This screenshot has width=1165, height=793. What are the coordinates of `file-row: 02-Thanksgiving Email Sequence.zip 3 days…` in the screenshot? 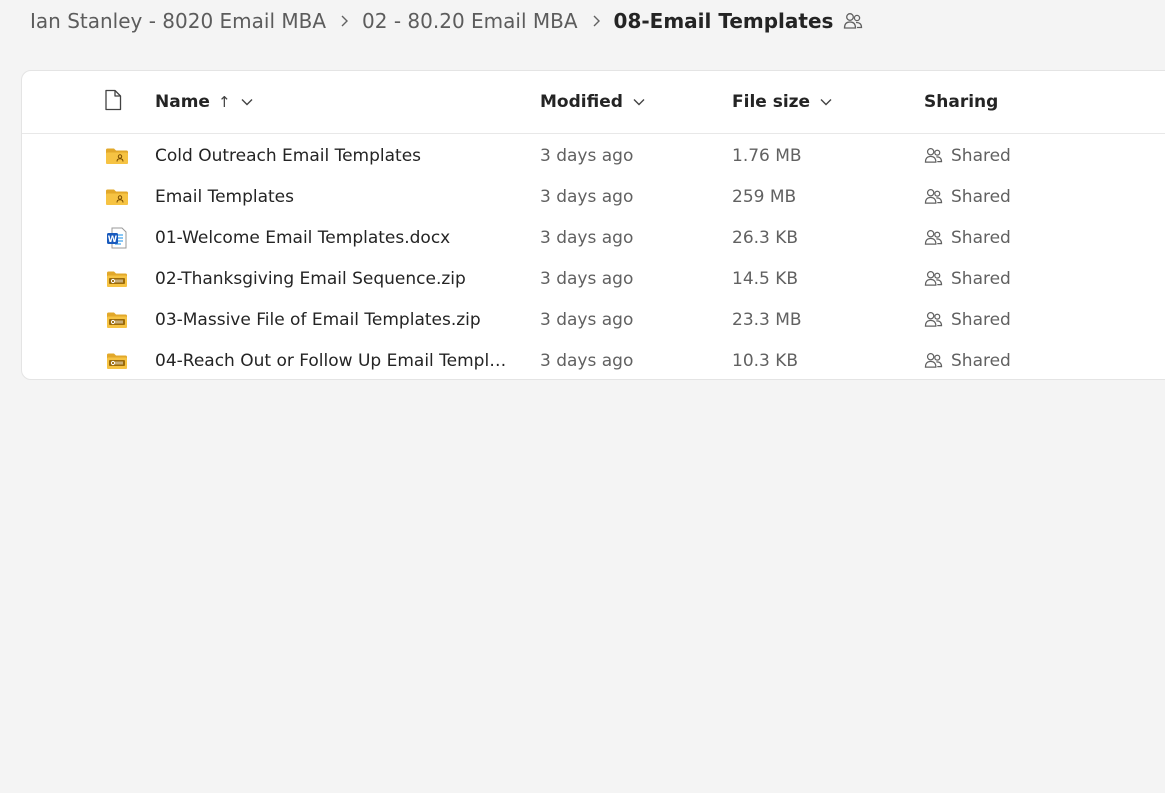 It's located at (593, 278).